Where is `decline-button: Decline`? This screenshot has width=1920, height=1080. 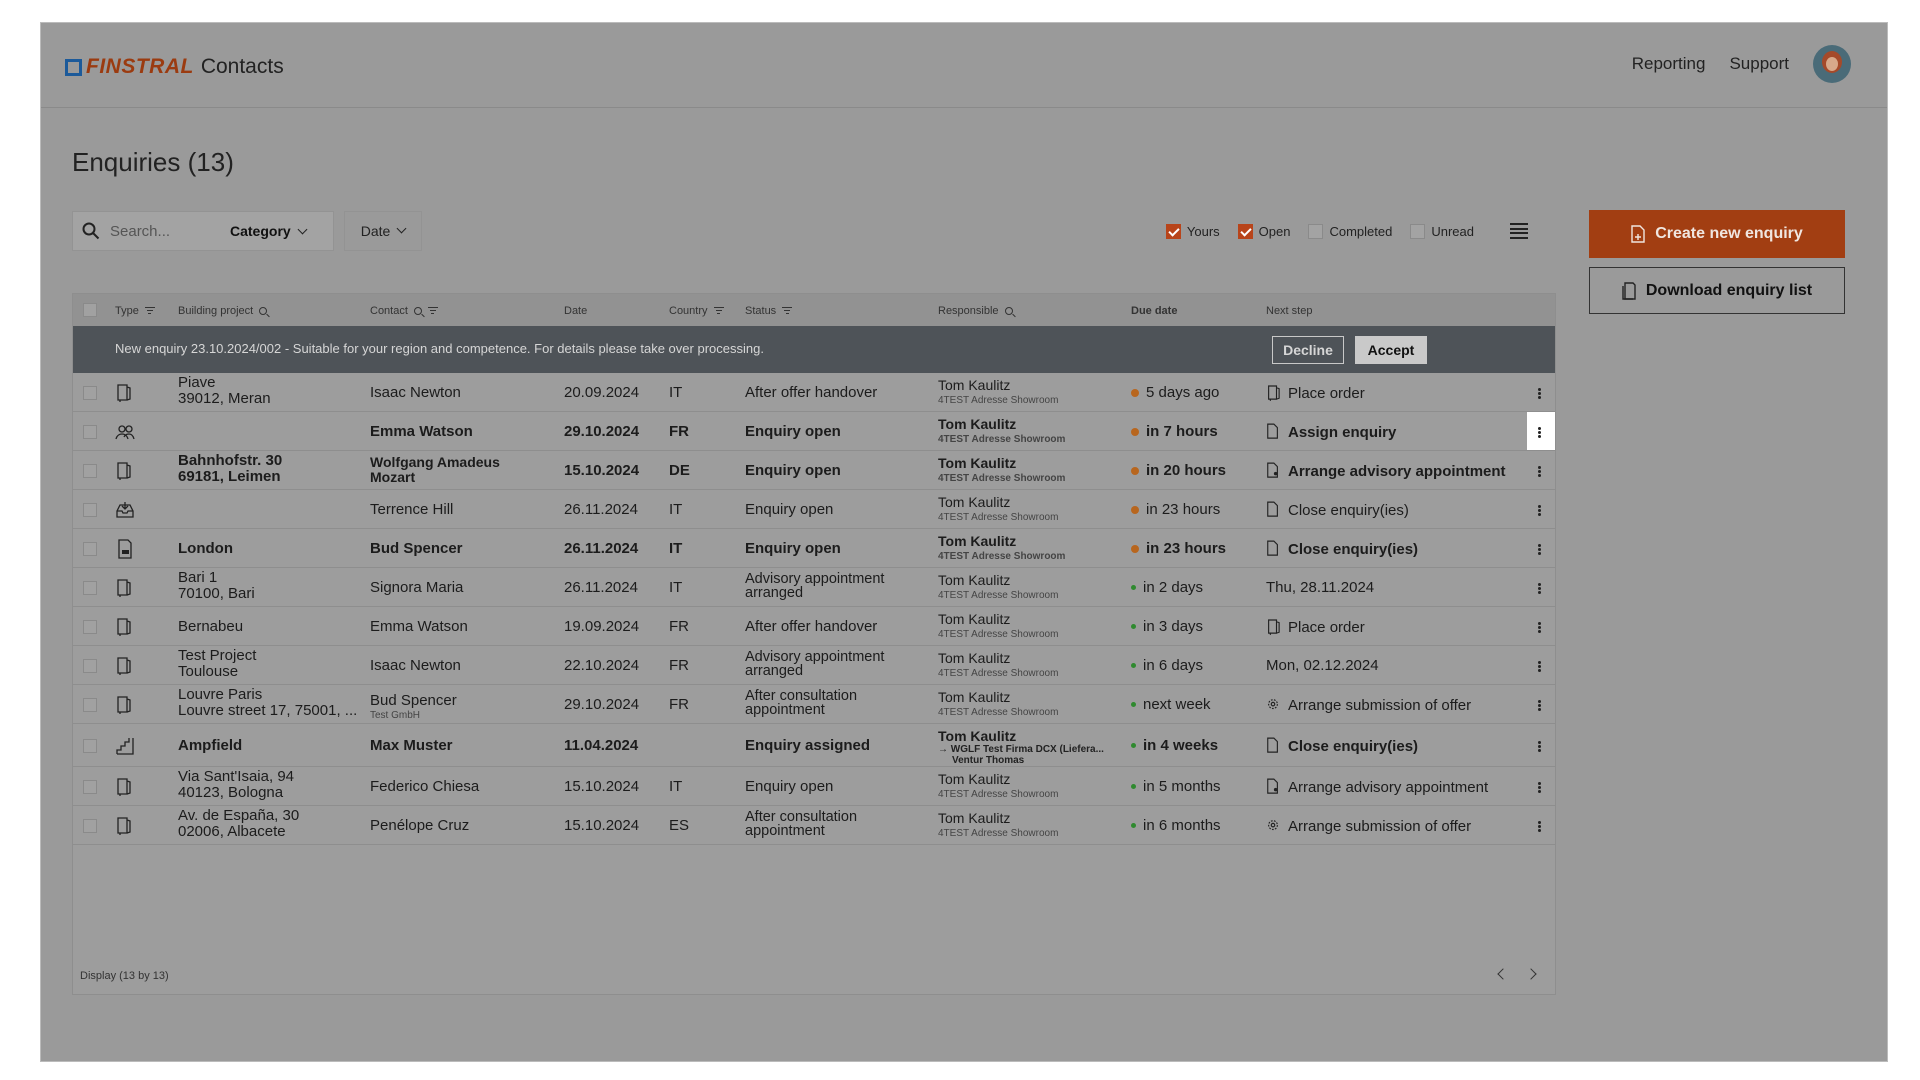
decline-button: Decline is located at coordinates (1308, 350).